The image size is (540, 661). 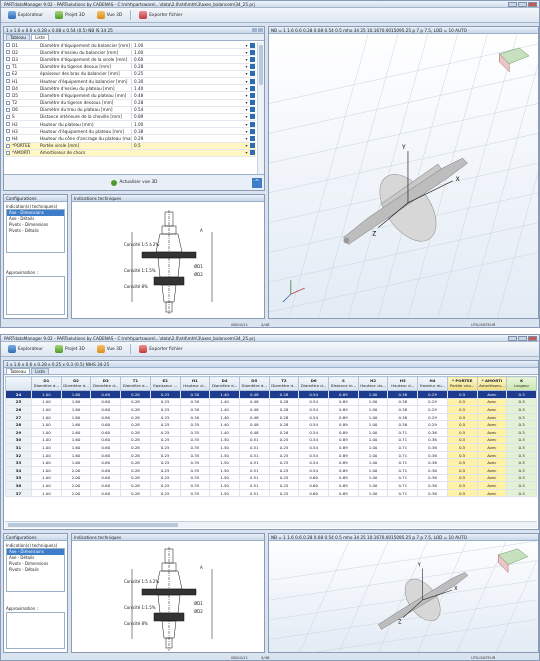 What do you see at coordinates (18, 371) in the screenshot?
I see `tab-tableau: Tableau` at bounding box center [18, 371].